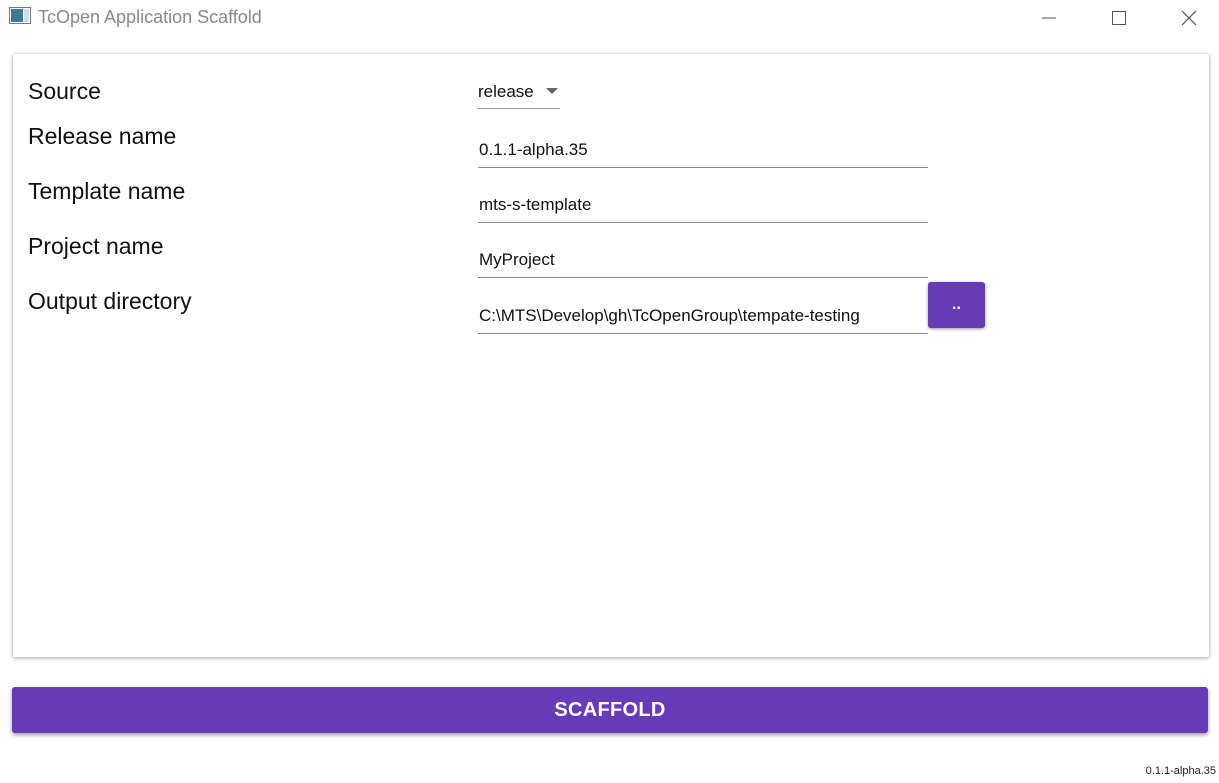 The image size is (1219, 783). What do you see at coordinates (699, 205) in the screenshot?
I see `template-name-input` at bounding box center [699, 205].